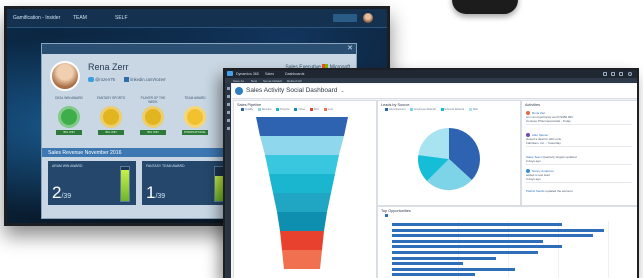  What do you see at coordinates (295, 90) in the screenshot?
I see `dashboard-title: Sales Activity Social Dashboard ⌄` at bounding box center [295, 90].